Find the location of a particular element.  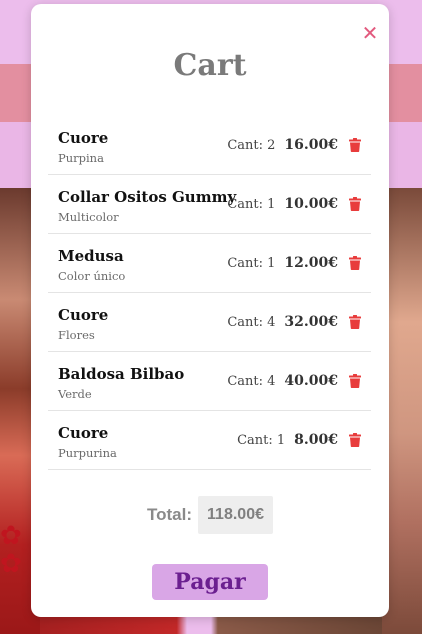

cart-item: Cuore Purpina Cant: 2 16.00€ is located at coordinates (209, 145).